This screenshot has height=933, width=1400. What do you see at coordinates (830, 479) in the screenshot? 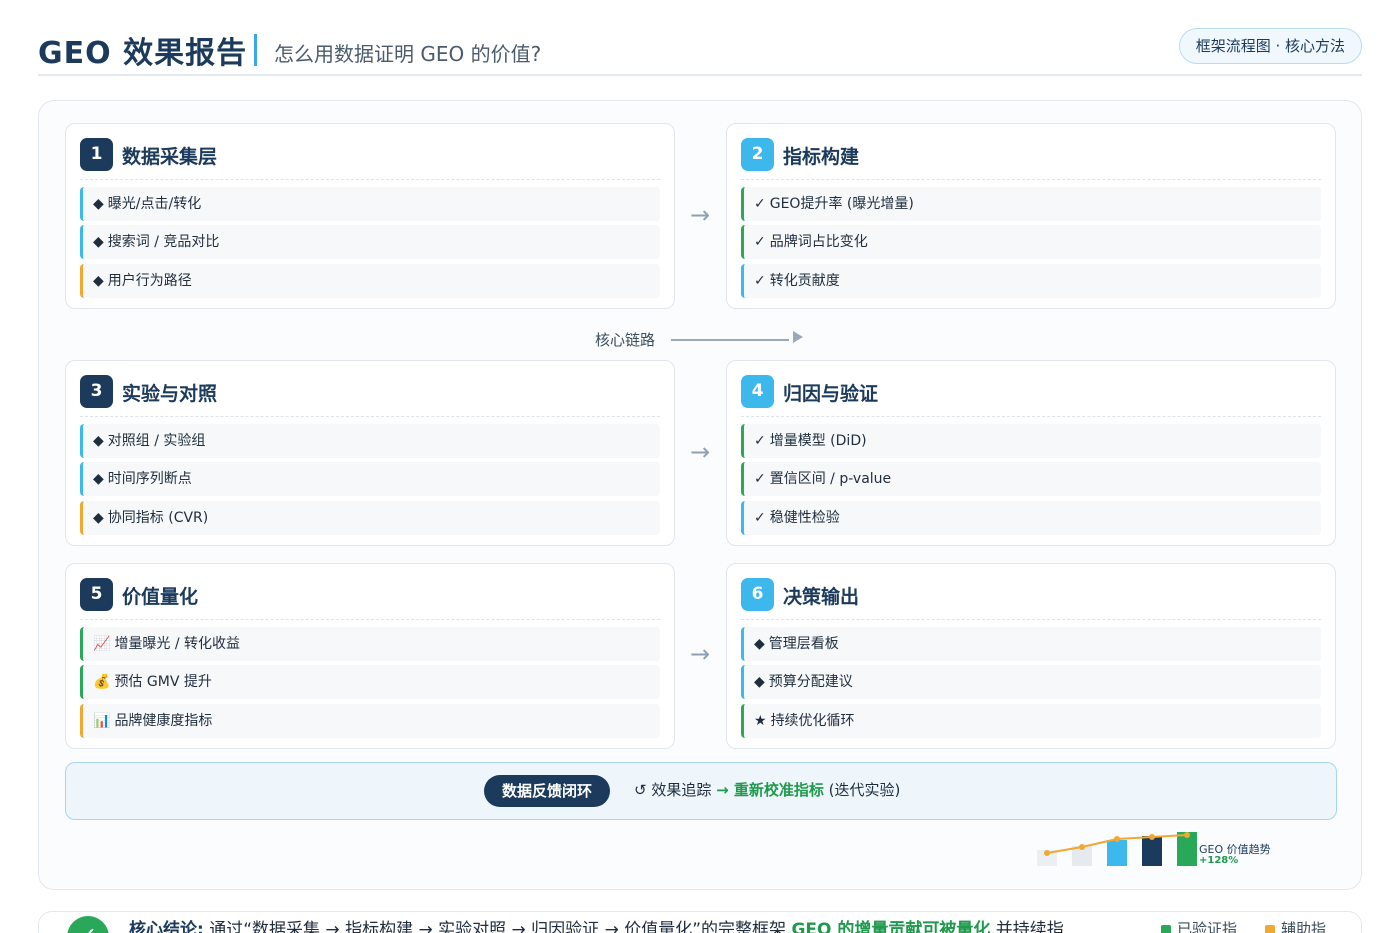
I see `item-text: 置信区间 / p-value` at bounding box center [830, 479].